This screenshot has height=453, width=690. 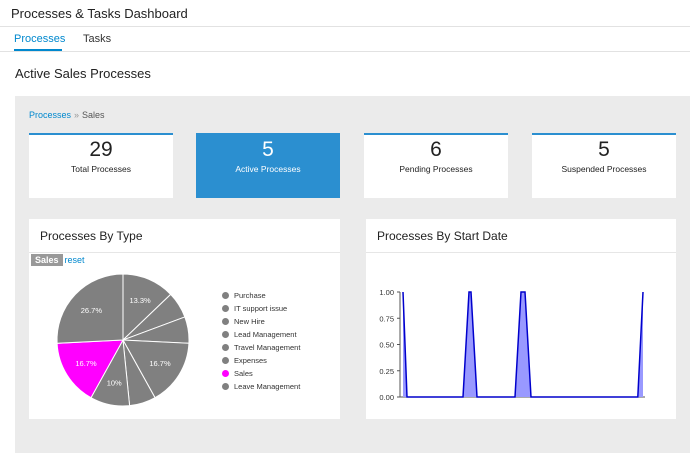 What do you see at coordinates (512, 345) in the screenshot?
I see `area-chart: 1.00 0.75 0.50 0.25 0.00` at bounding box center [512, 345].